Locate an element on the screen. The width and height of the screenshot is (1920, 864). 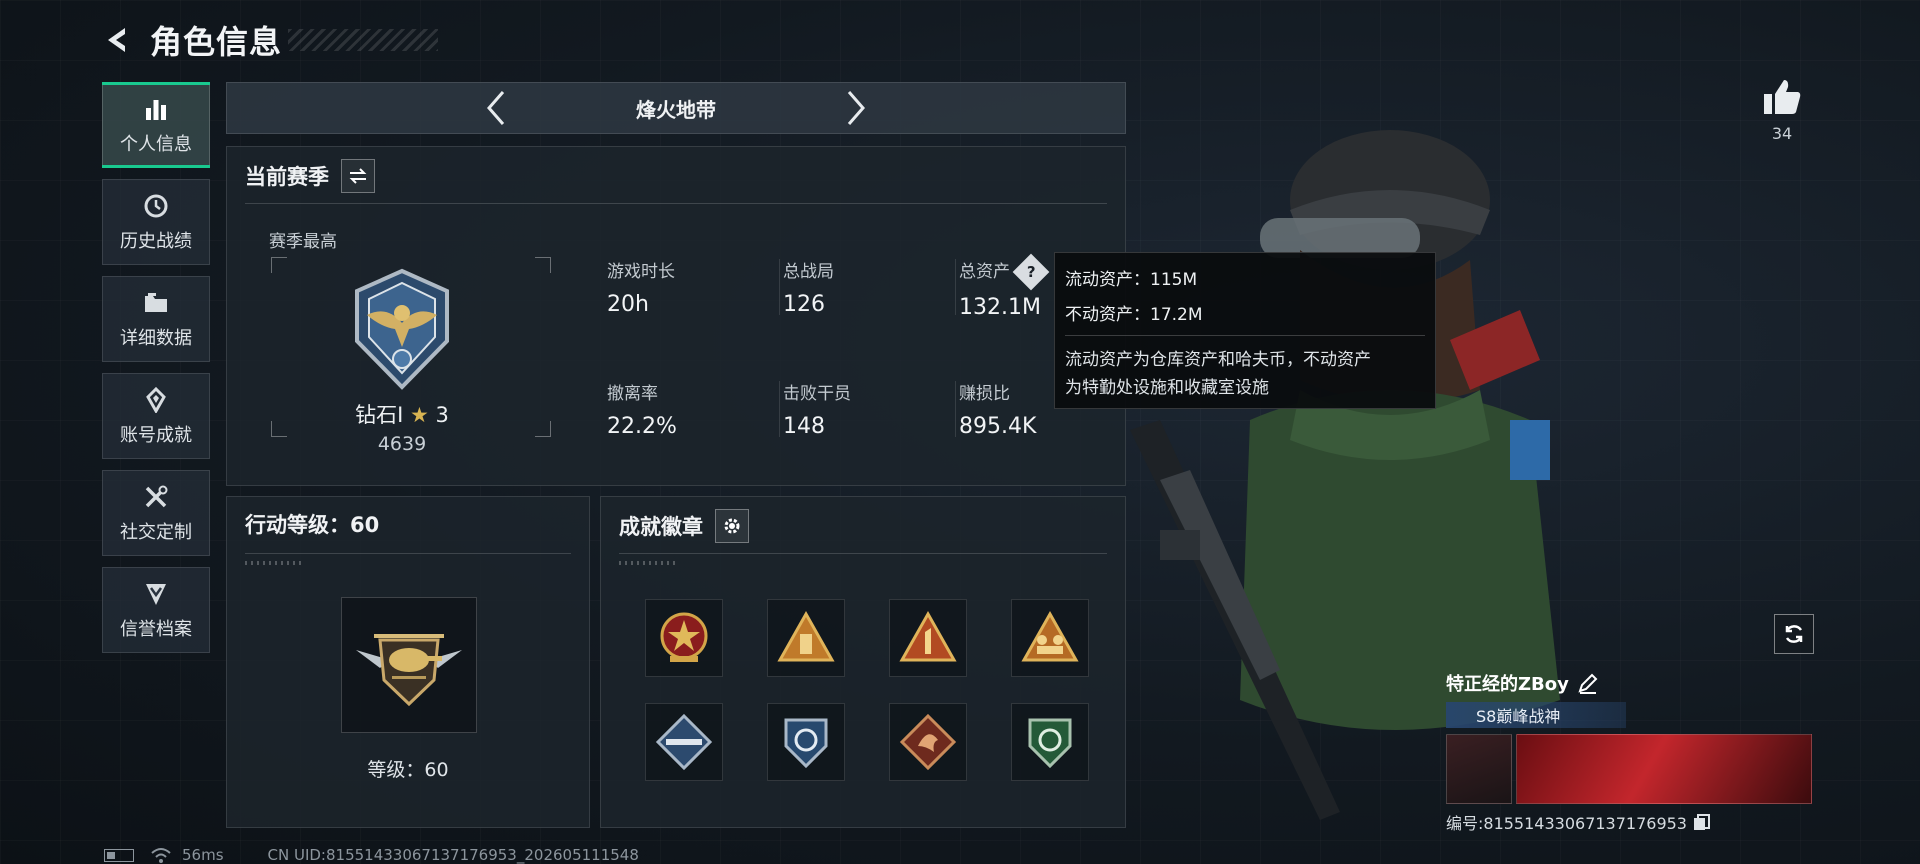
season-divider is located at coordinates (676, 203).